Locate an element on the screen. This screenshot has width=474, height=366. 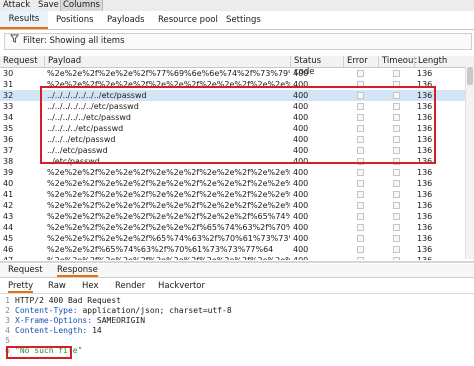
line-number: 1 is located at coordinates (7, 300).